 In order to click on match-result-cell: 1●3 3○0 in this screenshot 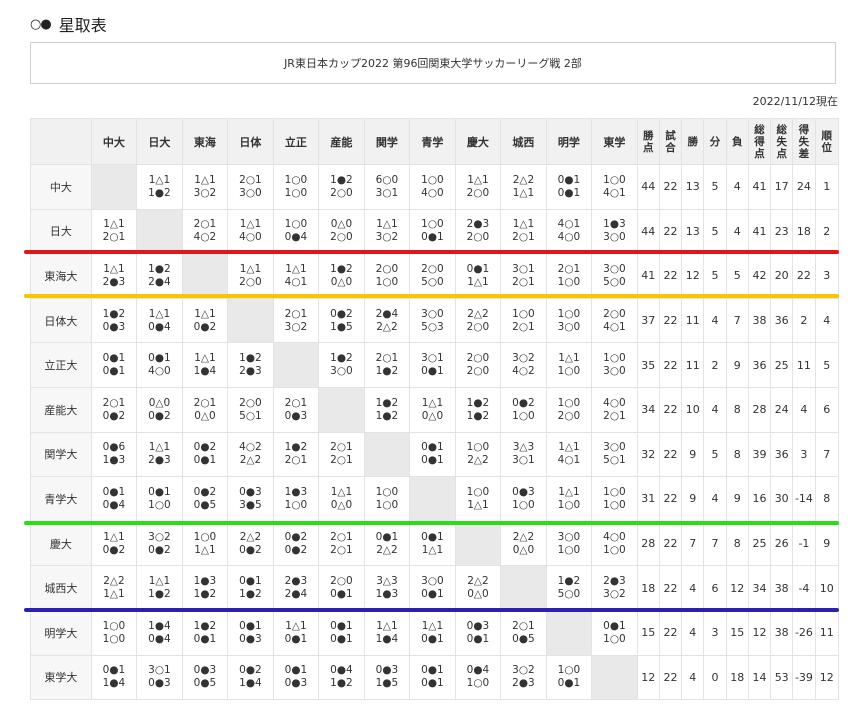, I will do `click(614, 231)`.